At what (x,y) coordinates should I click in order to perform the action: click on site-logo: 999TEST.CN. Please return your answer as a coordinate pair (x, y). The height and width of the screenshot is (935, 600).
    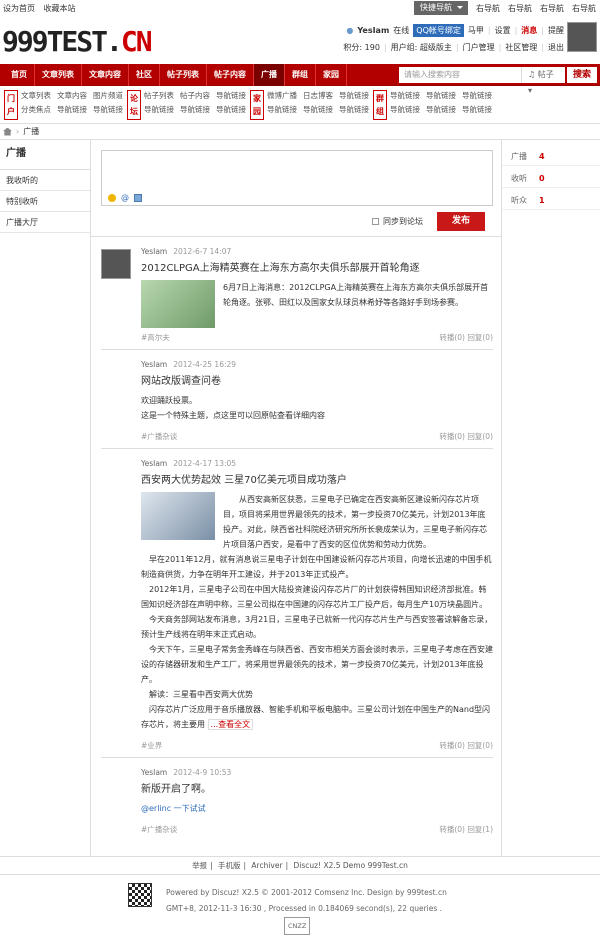
    Looking at the image, I should click on (77, 42).